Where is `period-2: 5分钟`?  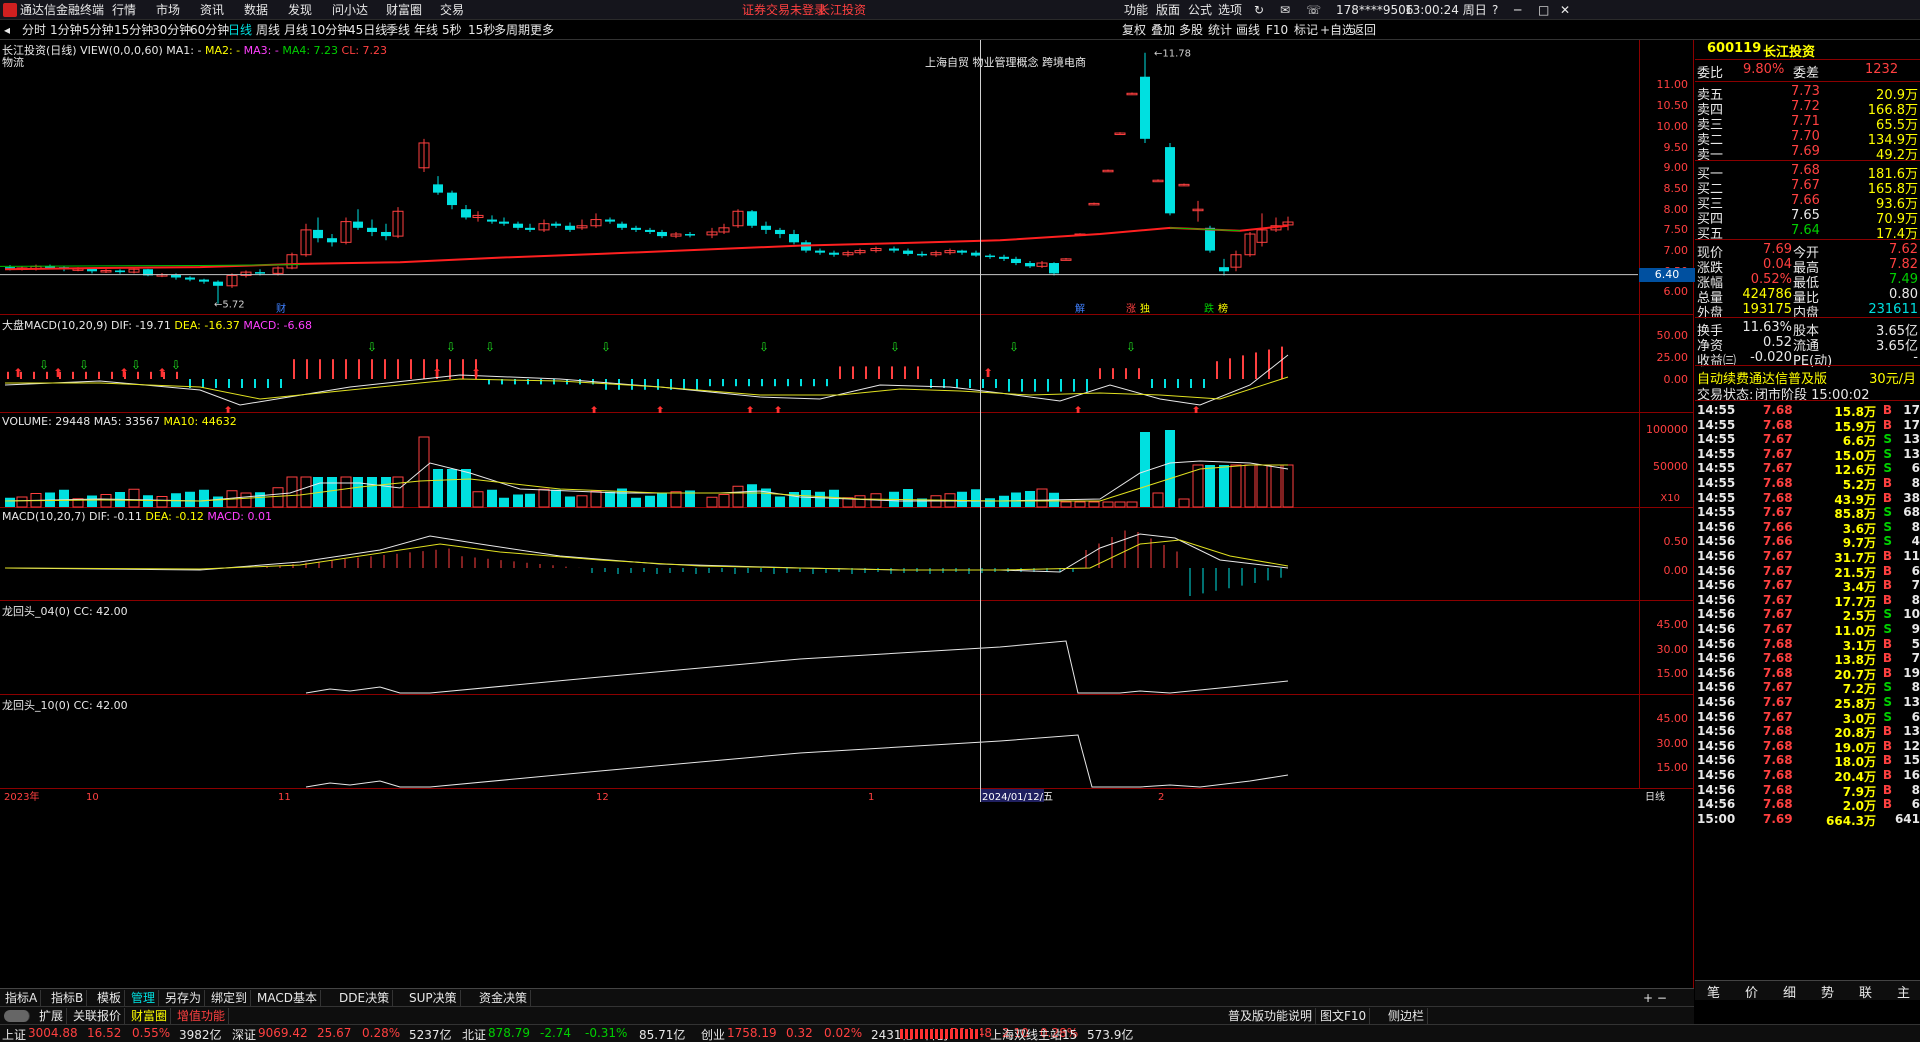
period-2: 5分钟 is located at coordinates (98, 30).